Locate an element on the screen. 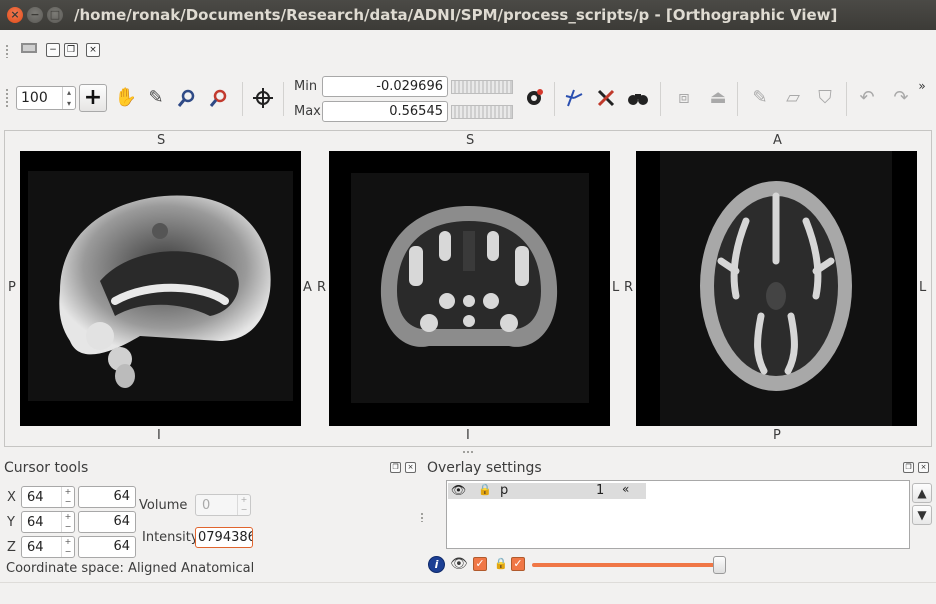 This screenshot has height=604, width=936. info-button: i is located at coordinates (436, 564).